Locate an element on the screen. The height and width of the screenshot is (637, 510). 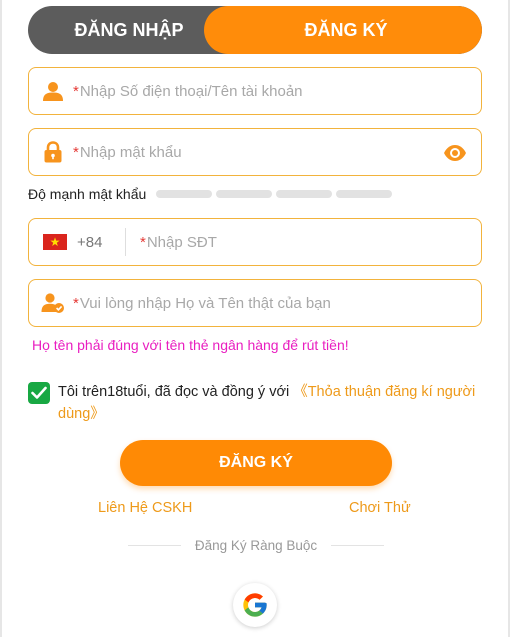
vietnam-flag-icon: ★ is located at coordinates (55, 242).